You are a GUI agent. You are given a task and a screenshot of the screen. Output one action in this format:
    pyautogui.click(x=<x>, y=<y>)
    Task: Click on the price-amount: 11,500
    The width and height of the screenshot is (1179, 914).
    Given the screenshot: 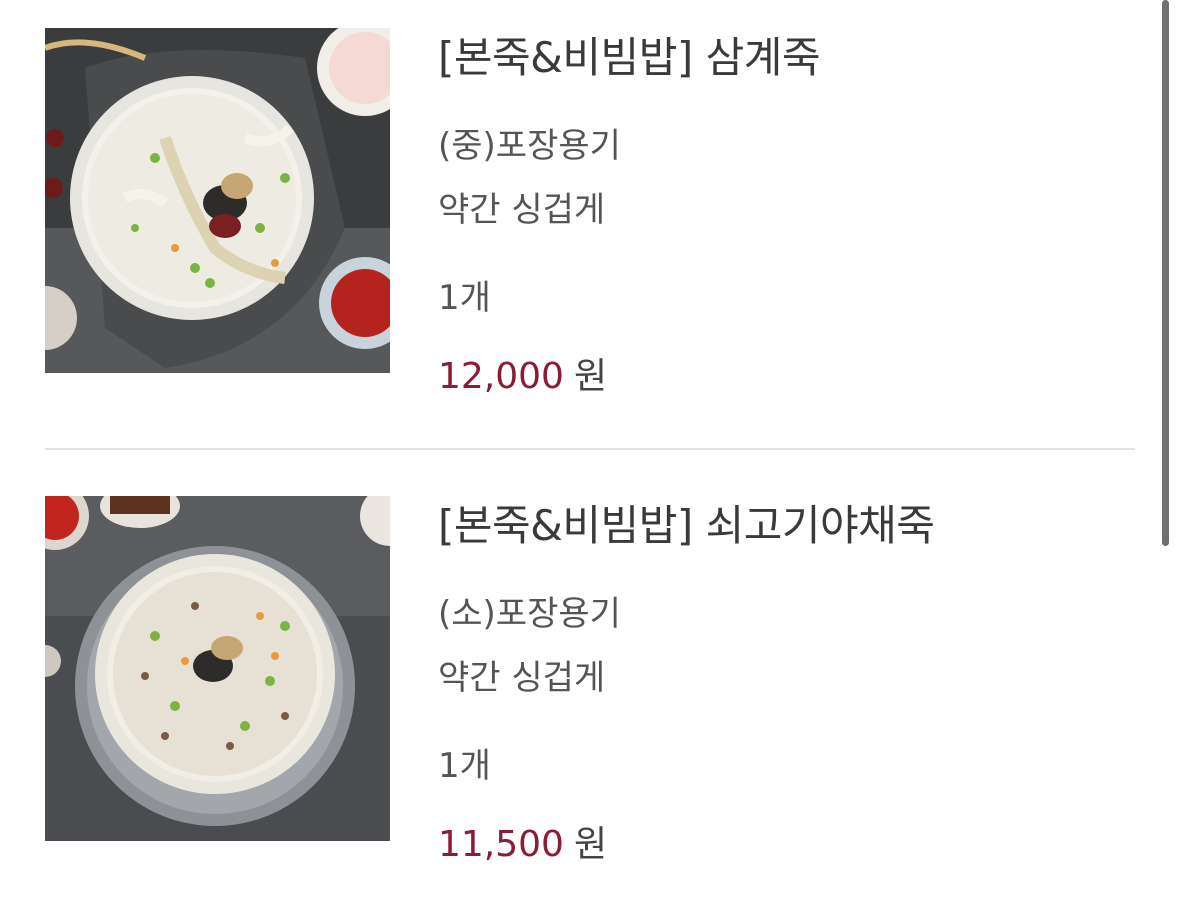 What is the action you would take?
    pyautogui.click(x=501, y=844)
    